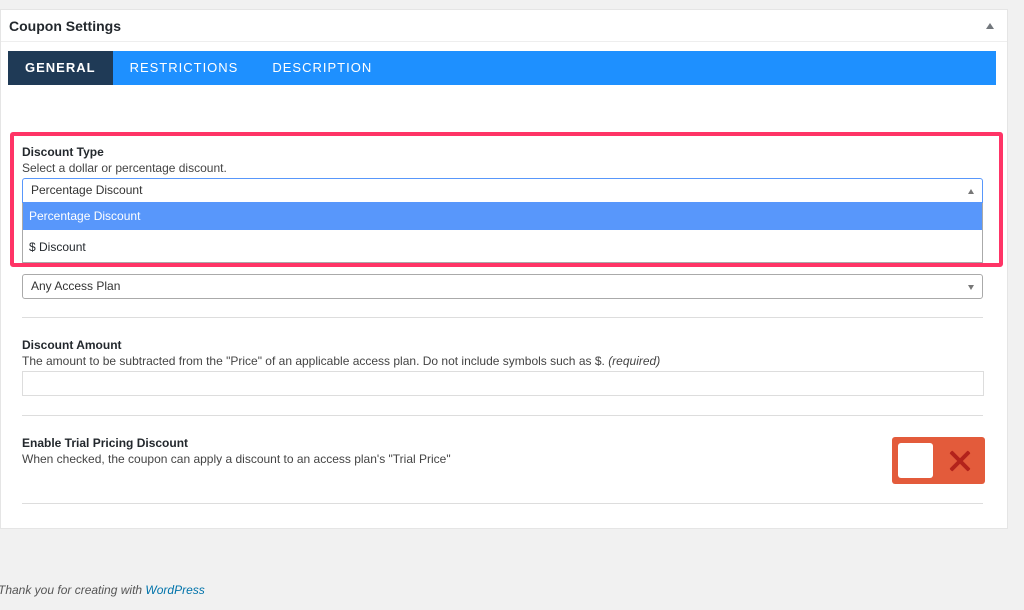  What do you see at coordinates (504, 26) in the screenshot?
I see `panel-header: Coupon Settings` at bounding box center [504, 26].